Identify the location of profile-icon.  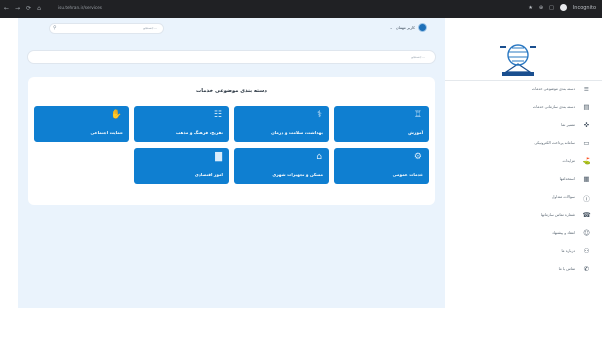
(563, 7).